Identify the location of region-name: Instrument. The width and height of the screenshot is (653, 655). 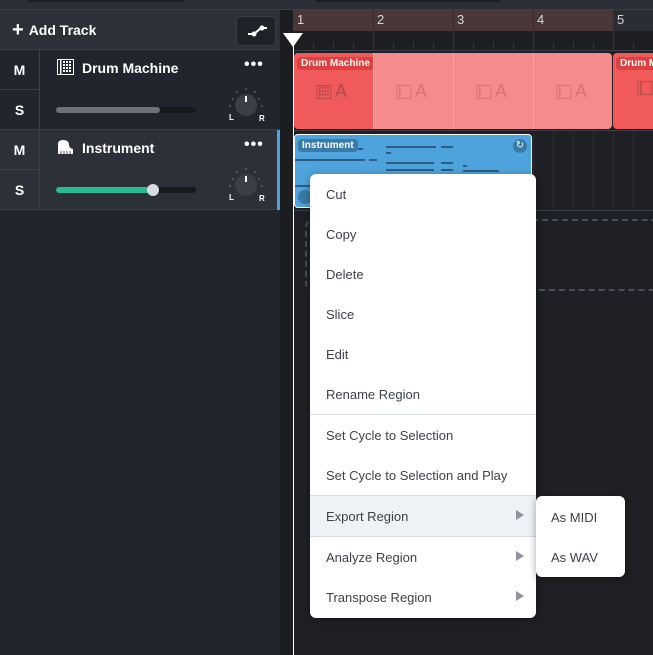
(328, 145).